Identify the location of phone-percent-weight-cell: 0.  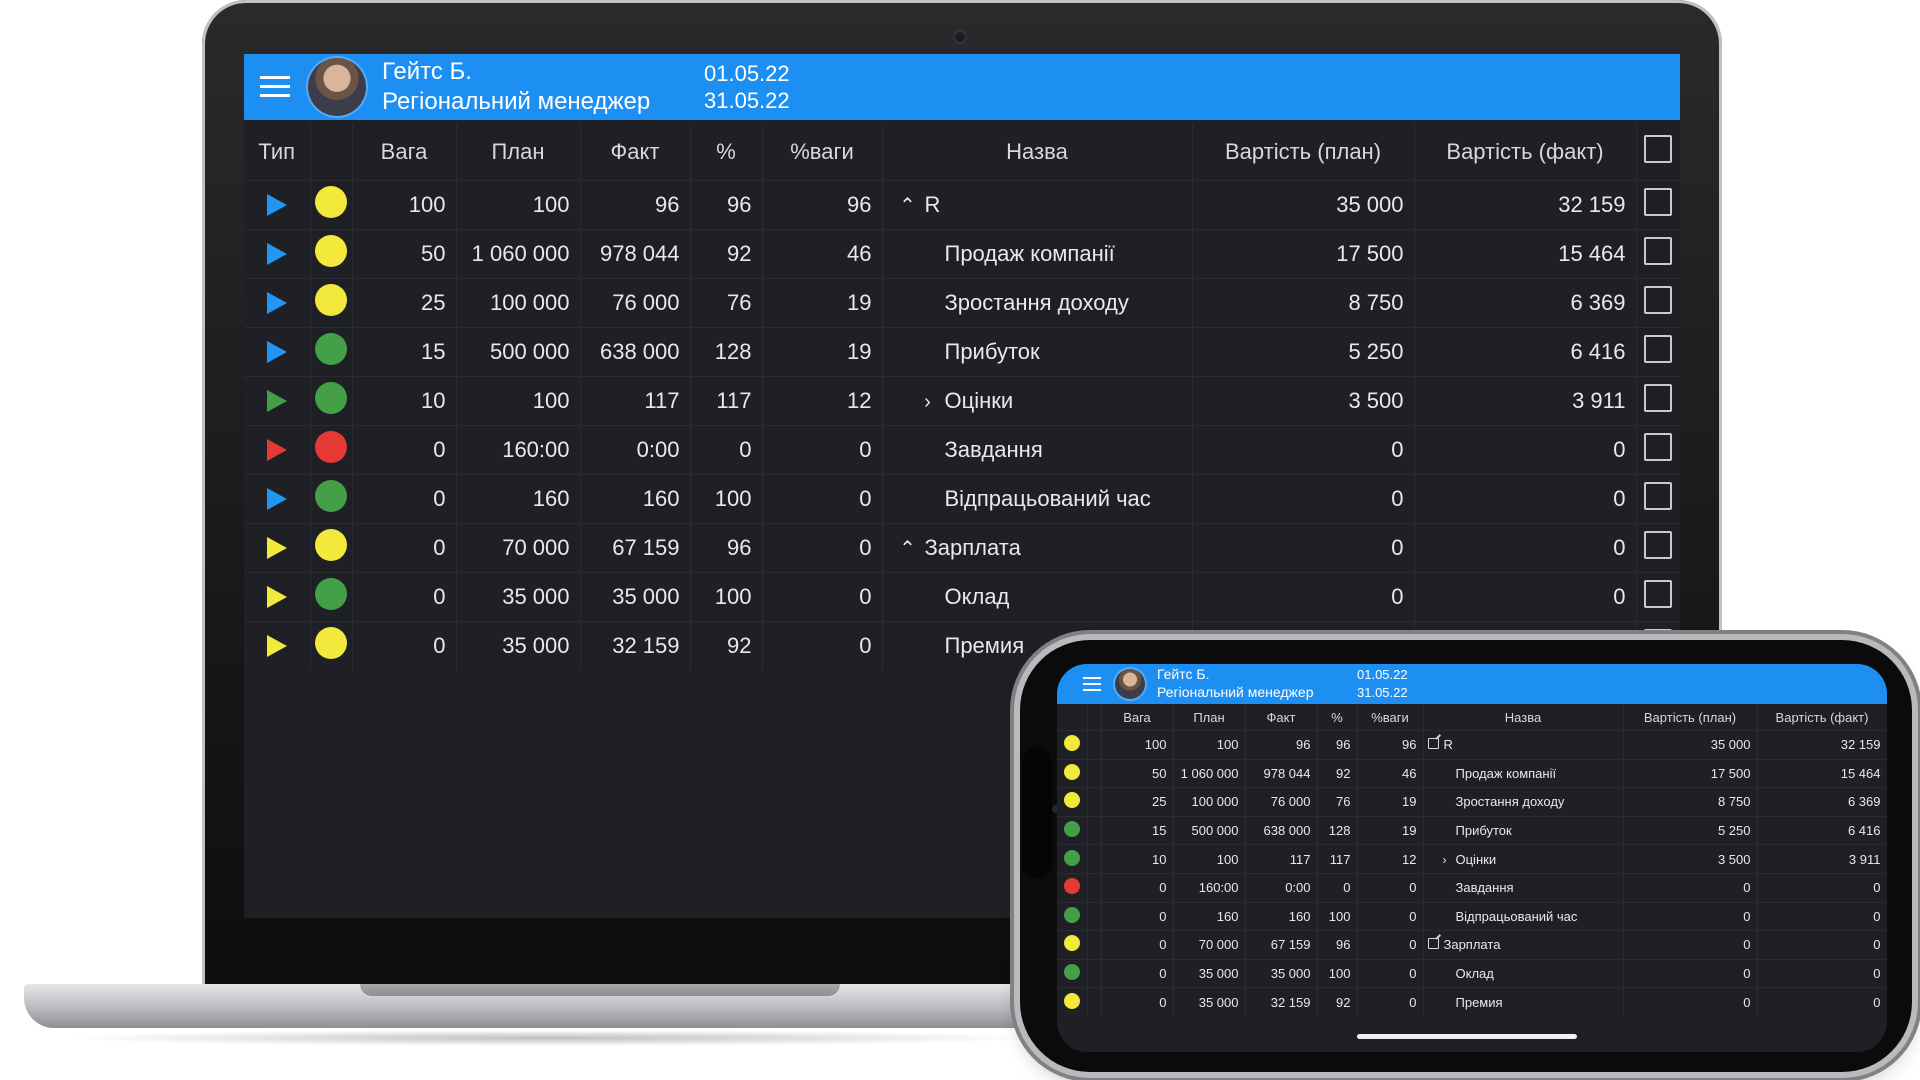
(1390, 916).